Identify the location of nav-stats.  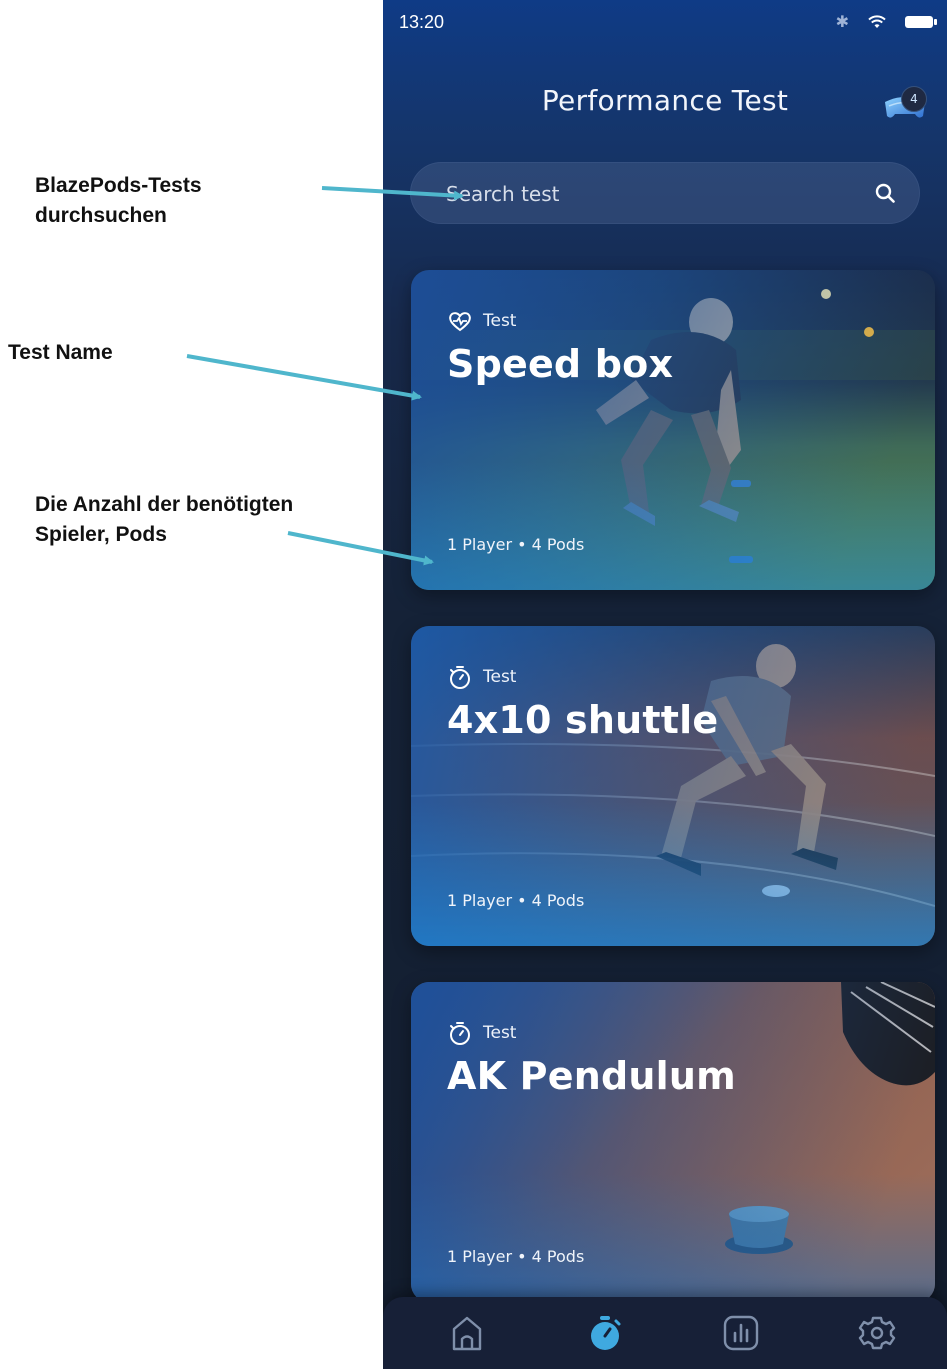
(741, 1333).